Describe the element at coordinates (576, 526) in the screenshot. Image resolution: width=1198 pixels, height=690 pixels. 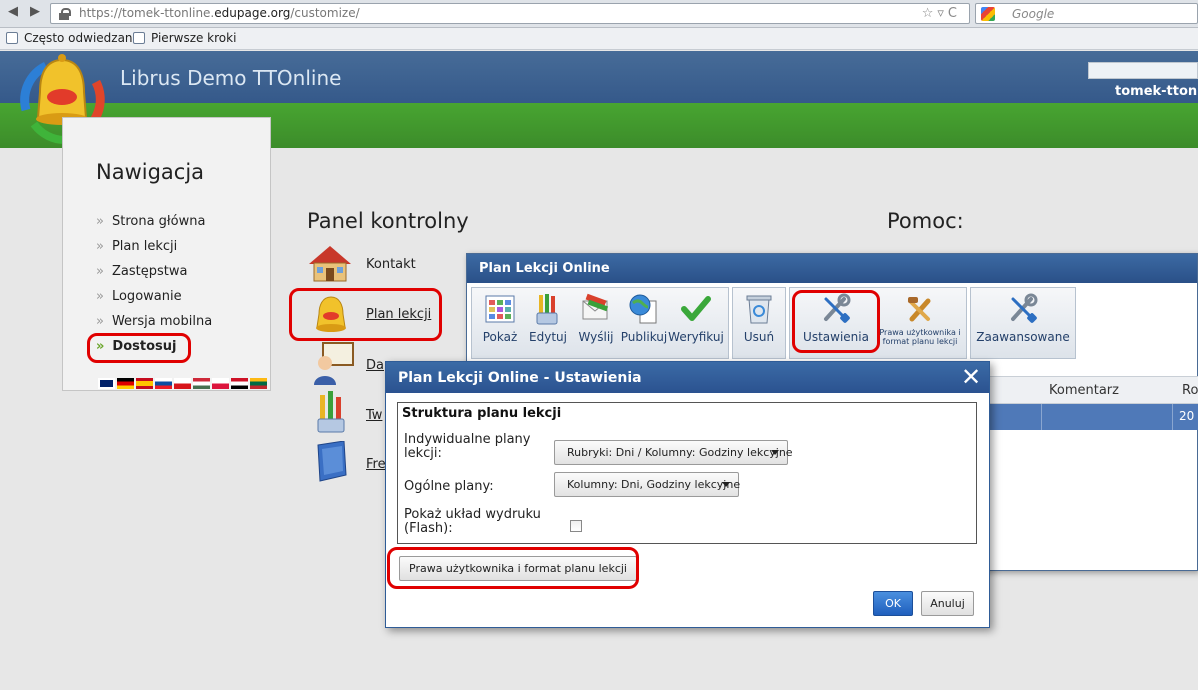
I see `print-layout-checkbox` at that location.